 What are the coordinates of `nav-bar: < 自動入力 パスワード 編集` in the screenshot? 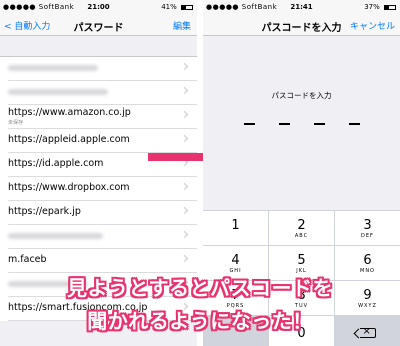 It's located at (98, 25).